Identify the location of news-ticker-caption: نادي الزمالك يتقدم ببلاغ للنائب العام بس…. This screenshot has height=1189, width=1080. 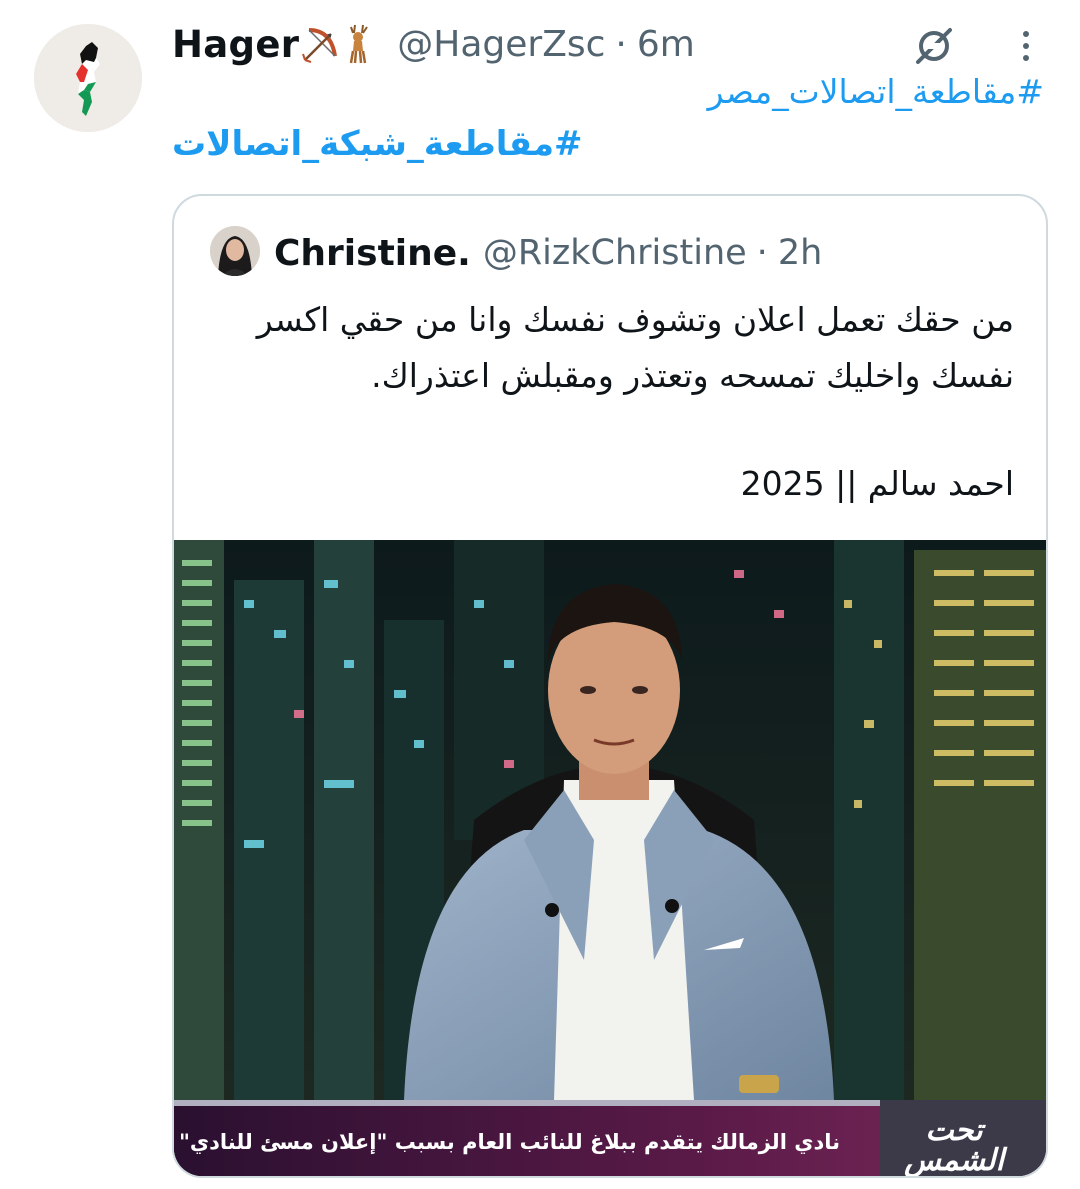
(509, 1142).